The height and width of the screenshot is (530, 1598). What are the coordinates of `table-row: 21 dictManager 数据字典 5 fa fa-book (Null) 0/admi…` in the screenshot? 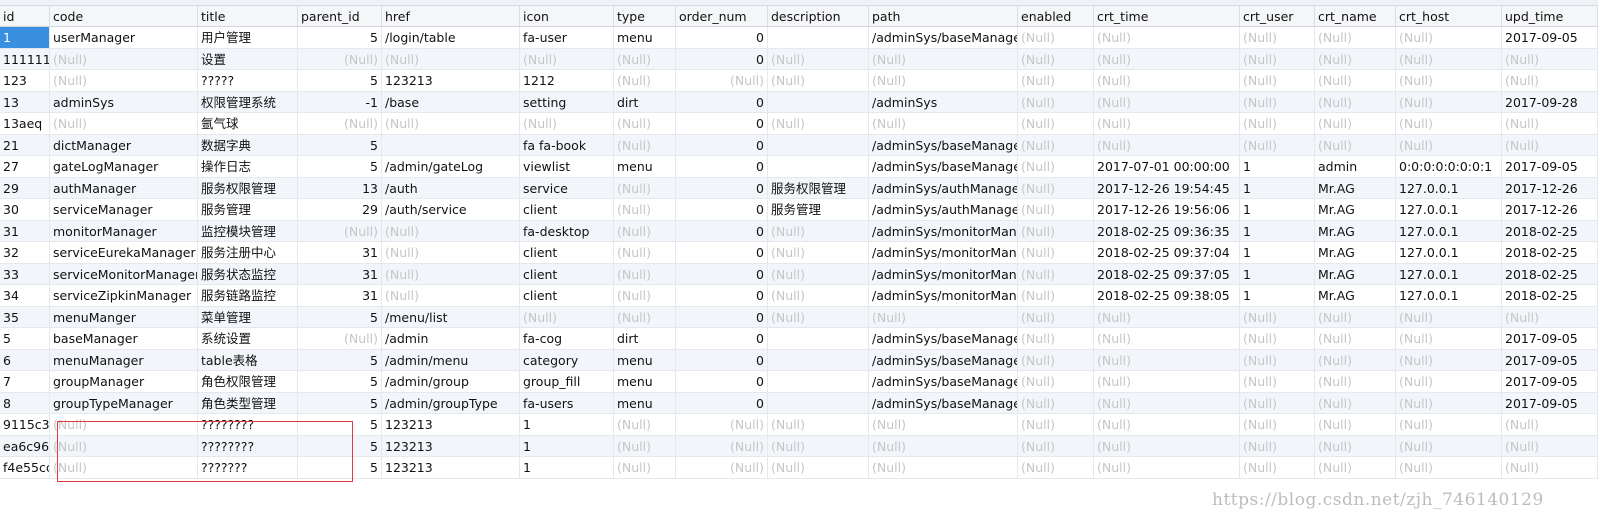 It's located at (799, 145).